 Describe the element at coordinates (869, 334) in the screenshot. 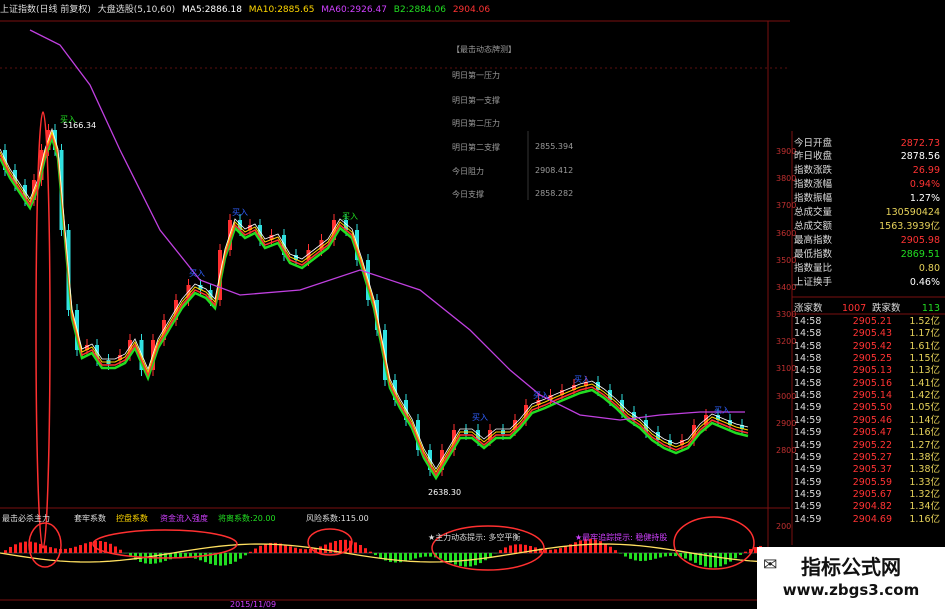

I see `tick-row: 14:58 2905.43 1.17亿` at that location.